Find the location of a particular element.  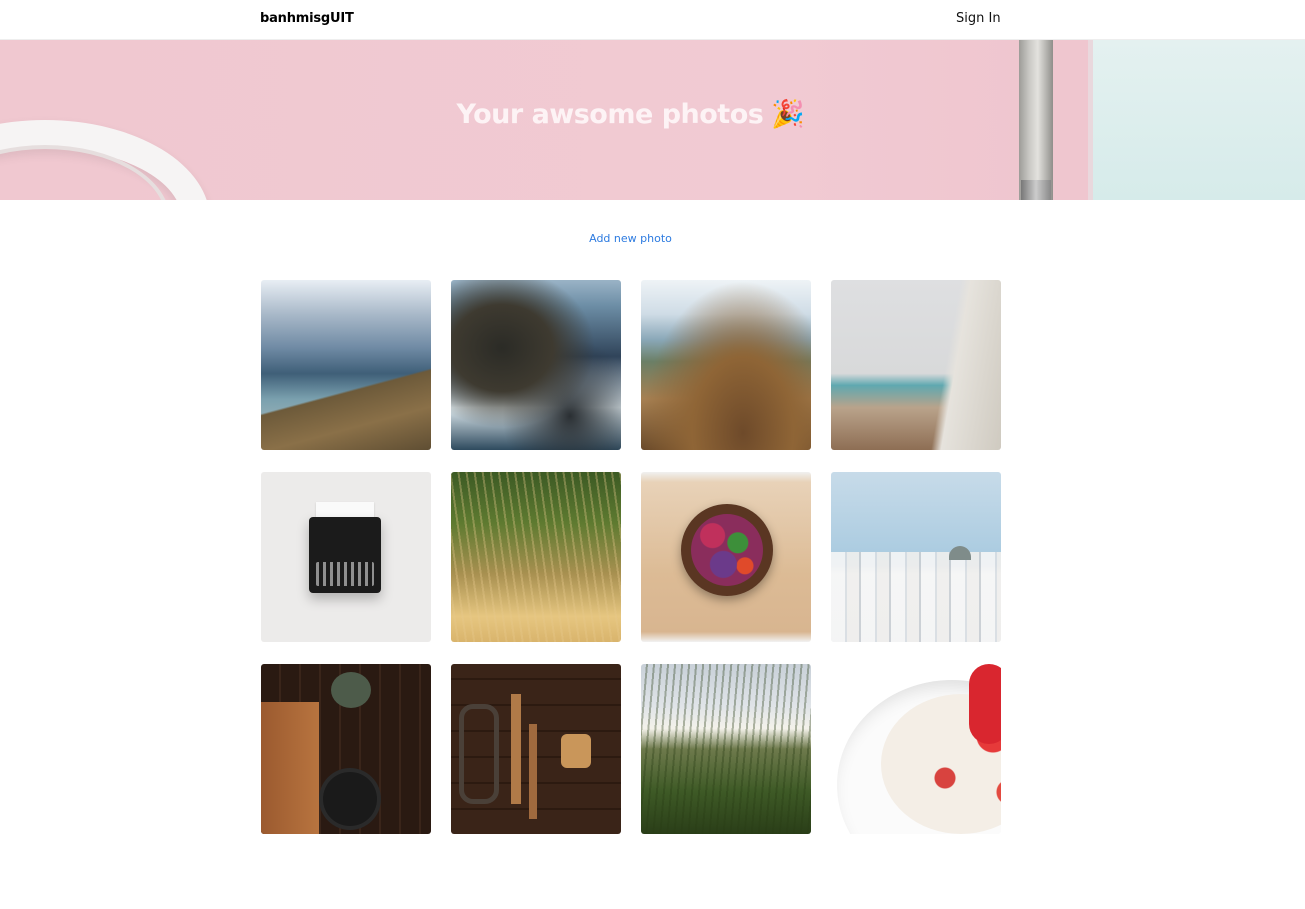

mortar-bowl is located at coordinates (351, 690).